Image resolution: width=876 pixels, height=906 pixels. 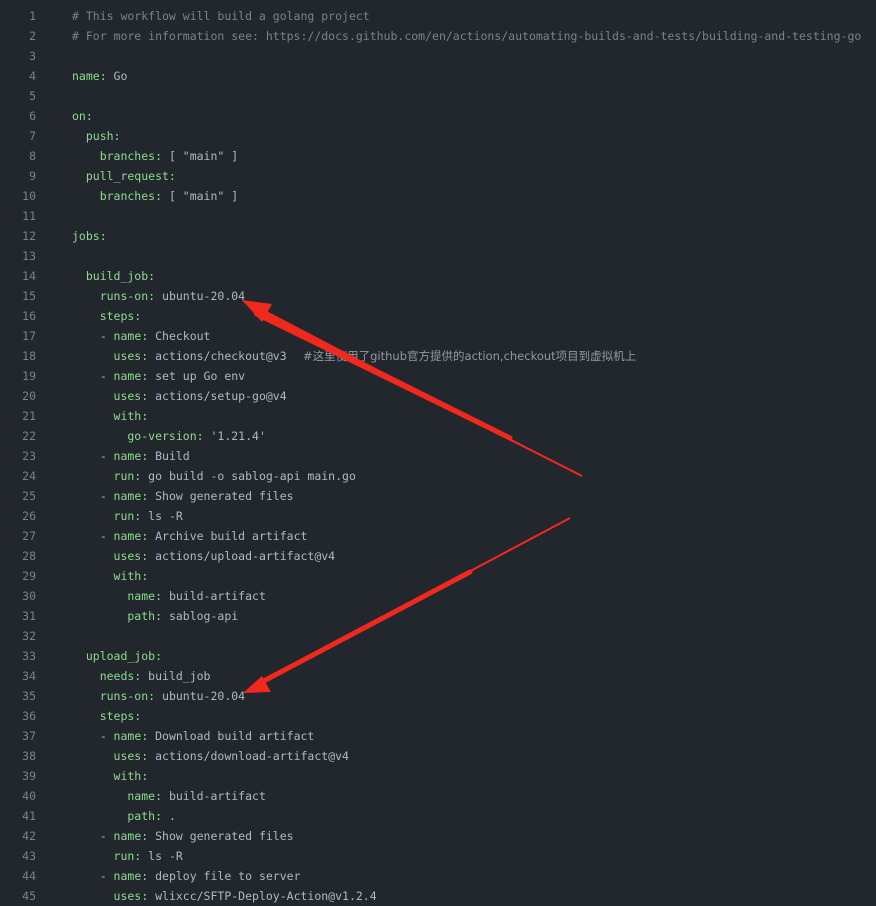 What do you see at coordinates (107, 676) in the screenshot?
I see `yaml-key: needs:` at bounding box center [107, 676].